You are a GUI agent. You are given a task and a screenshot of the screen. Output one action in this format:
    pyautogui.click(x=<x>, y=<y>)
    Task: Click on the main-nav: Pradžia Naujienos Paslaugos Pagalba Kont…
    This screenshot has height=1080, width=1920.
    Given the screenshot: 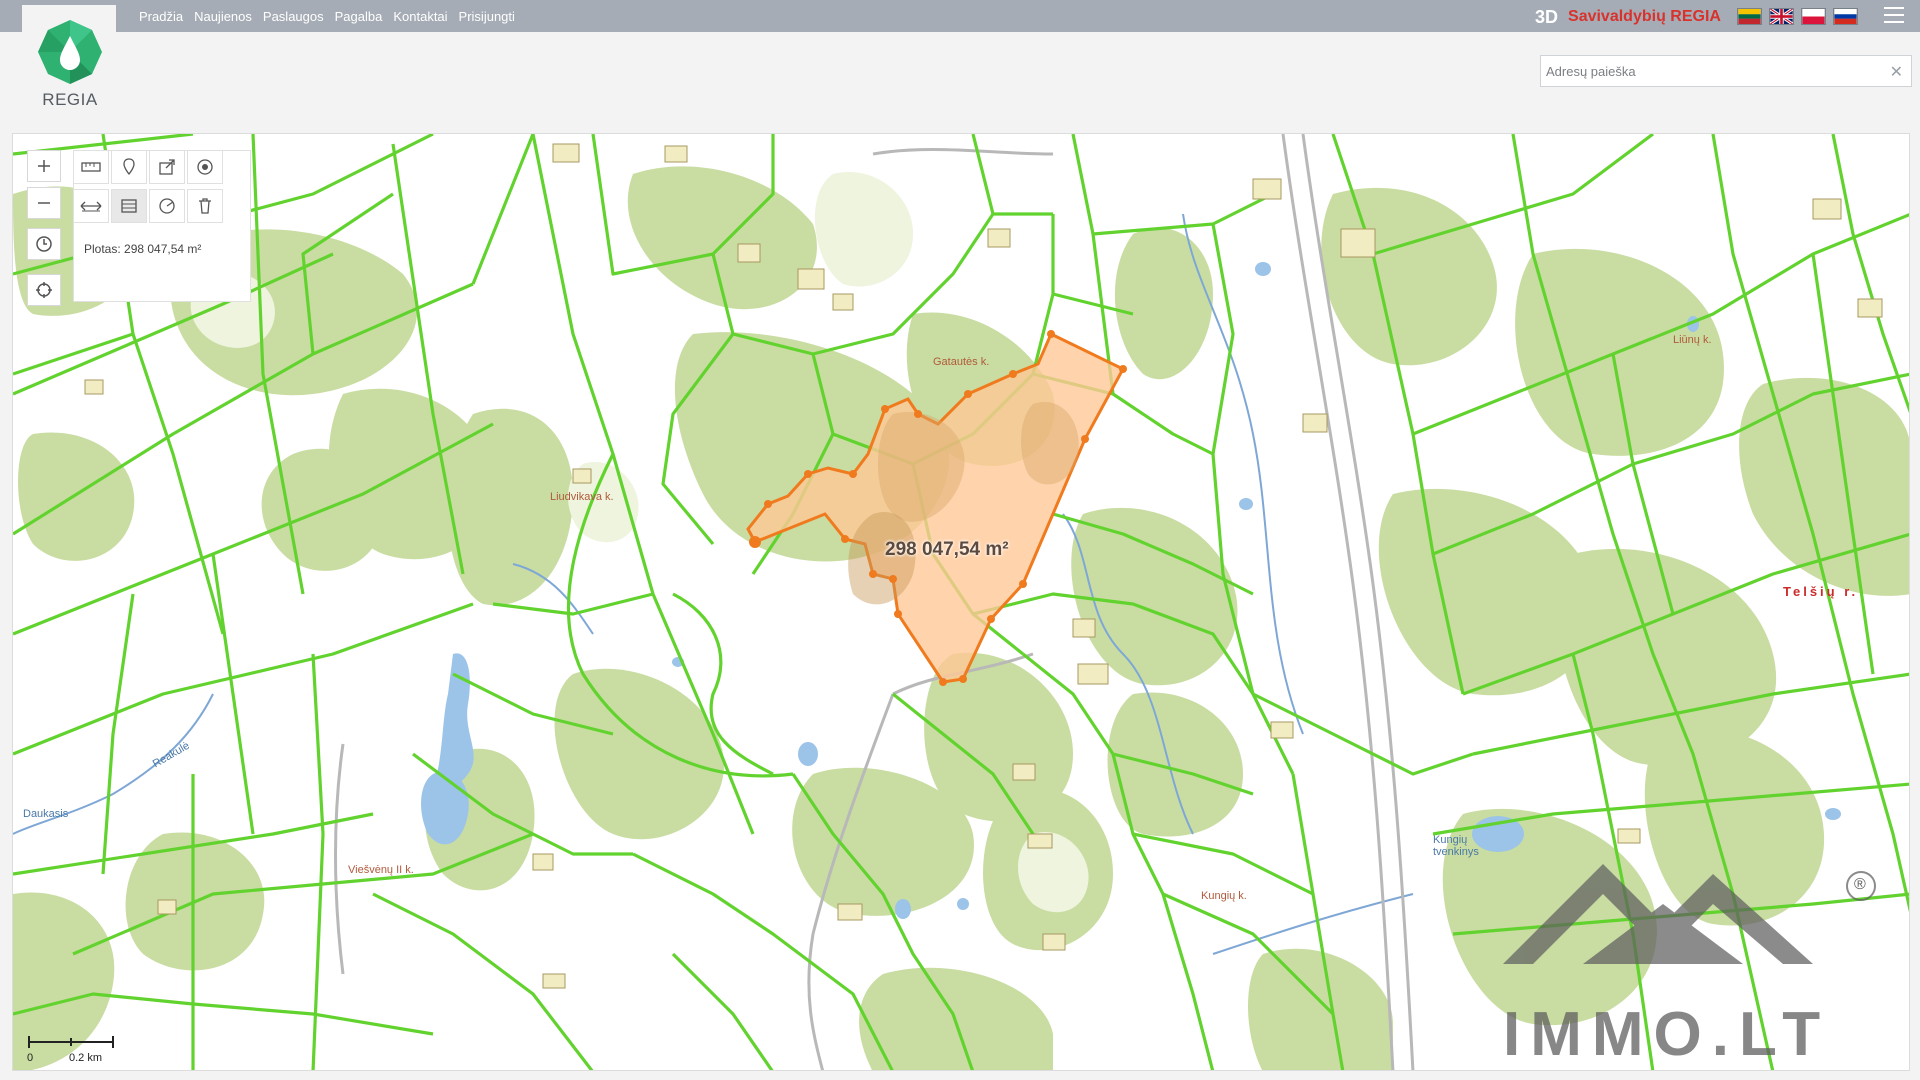 What is the action you would take?
    pyautogui.click(x=332, y=16)
    